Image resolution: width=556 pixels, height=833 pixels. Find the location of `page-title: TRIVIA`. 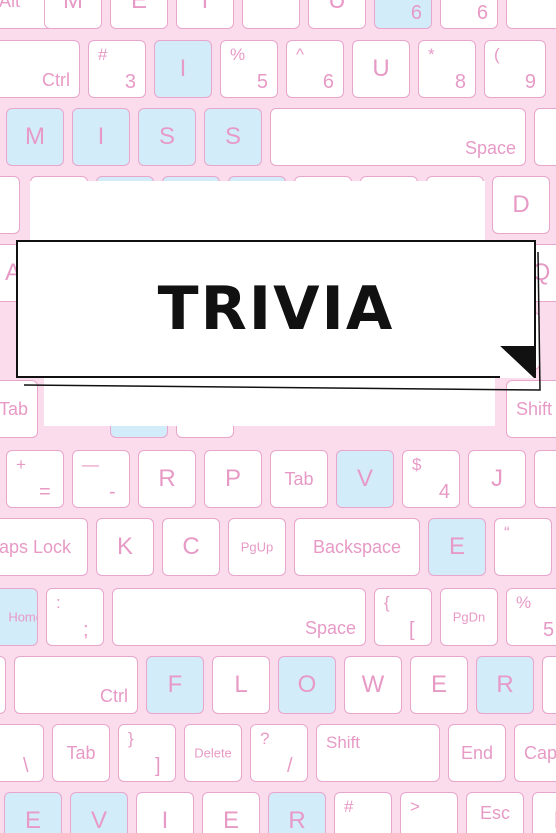

page-title: TRIVIA is located at coordinates (276, 309).